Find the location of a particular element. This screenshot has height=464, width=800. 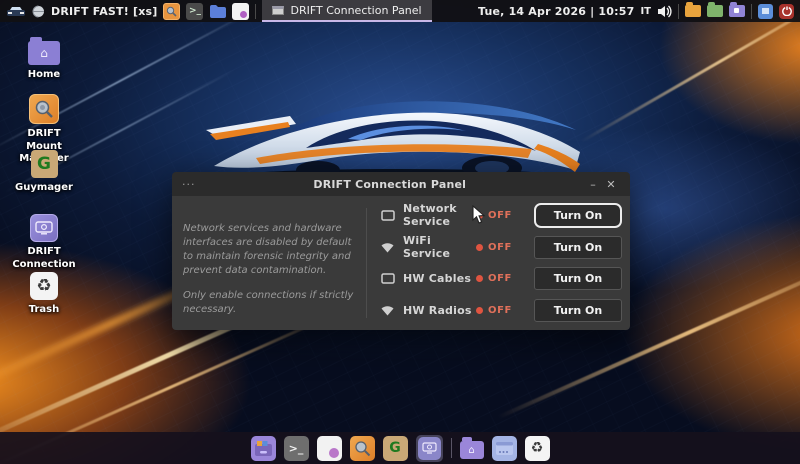

desktop-icon-guymager: G Guymager is located at coordinates (44, 172).